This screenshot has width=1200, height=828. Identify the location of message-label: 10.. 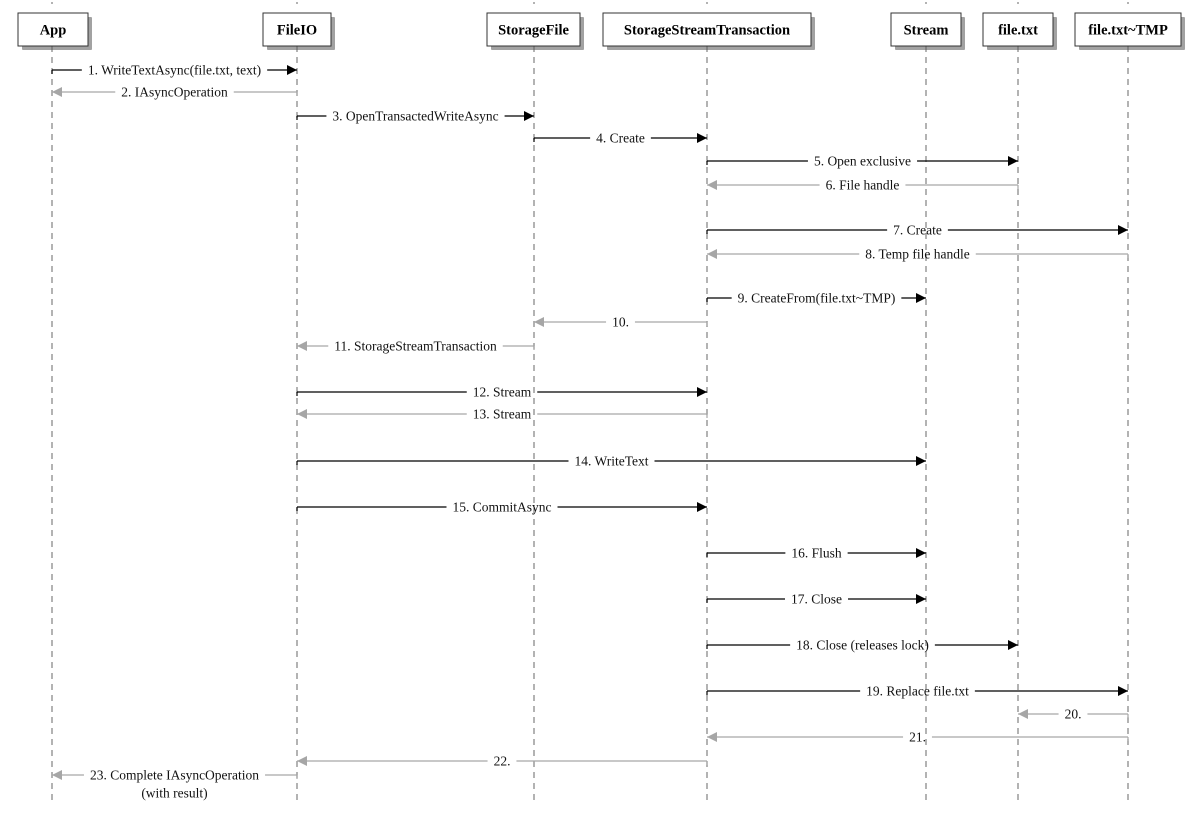
(620, 322).